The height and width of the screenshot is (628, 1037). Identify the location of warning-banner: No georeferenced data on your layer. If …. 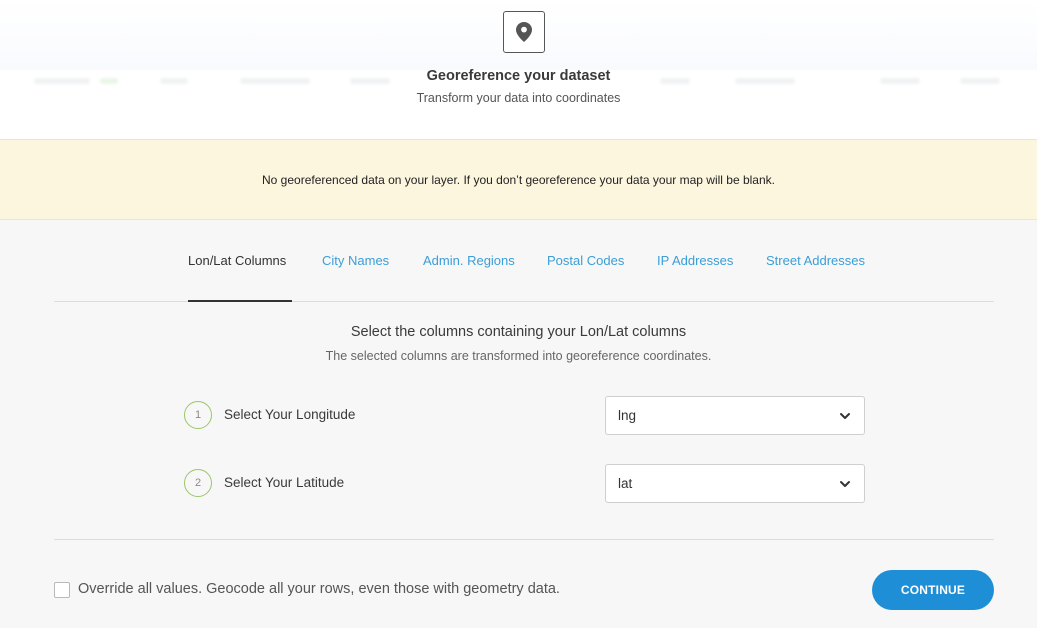
(518, 180).